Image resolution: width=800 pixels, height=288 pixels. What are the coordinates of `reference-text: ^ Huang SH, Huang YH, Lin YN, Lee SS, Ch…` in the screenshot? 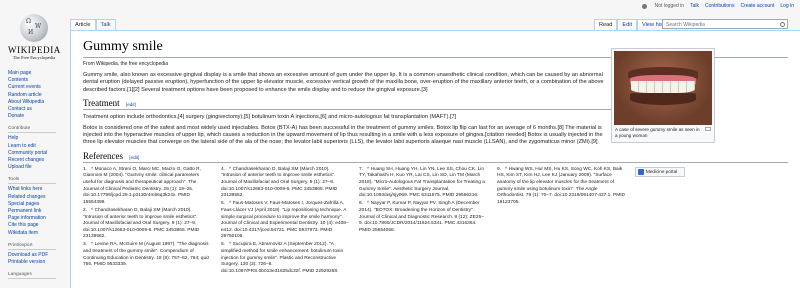 It's located at (422, 182).